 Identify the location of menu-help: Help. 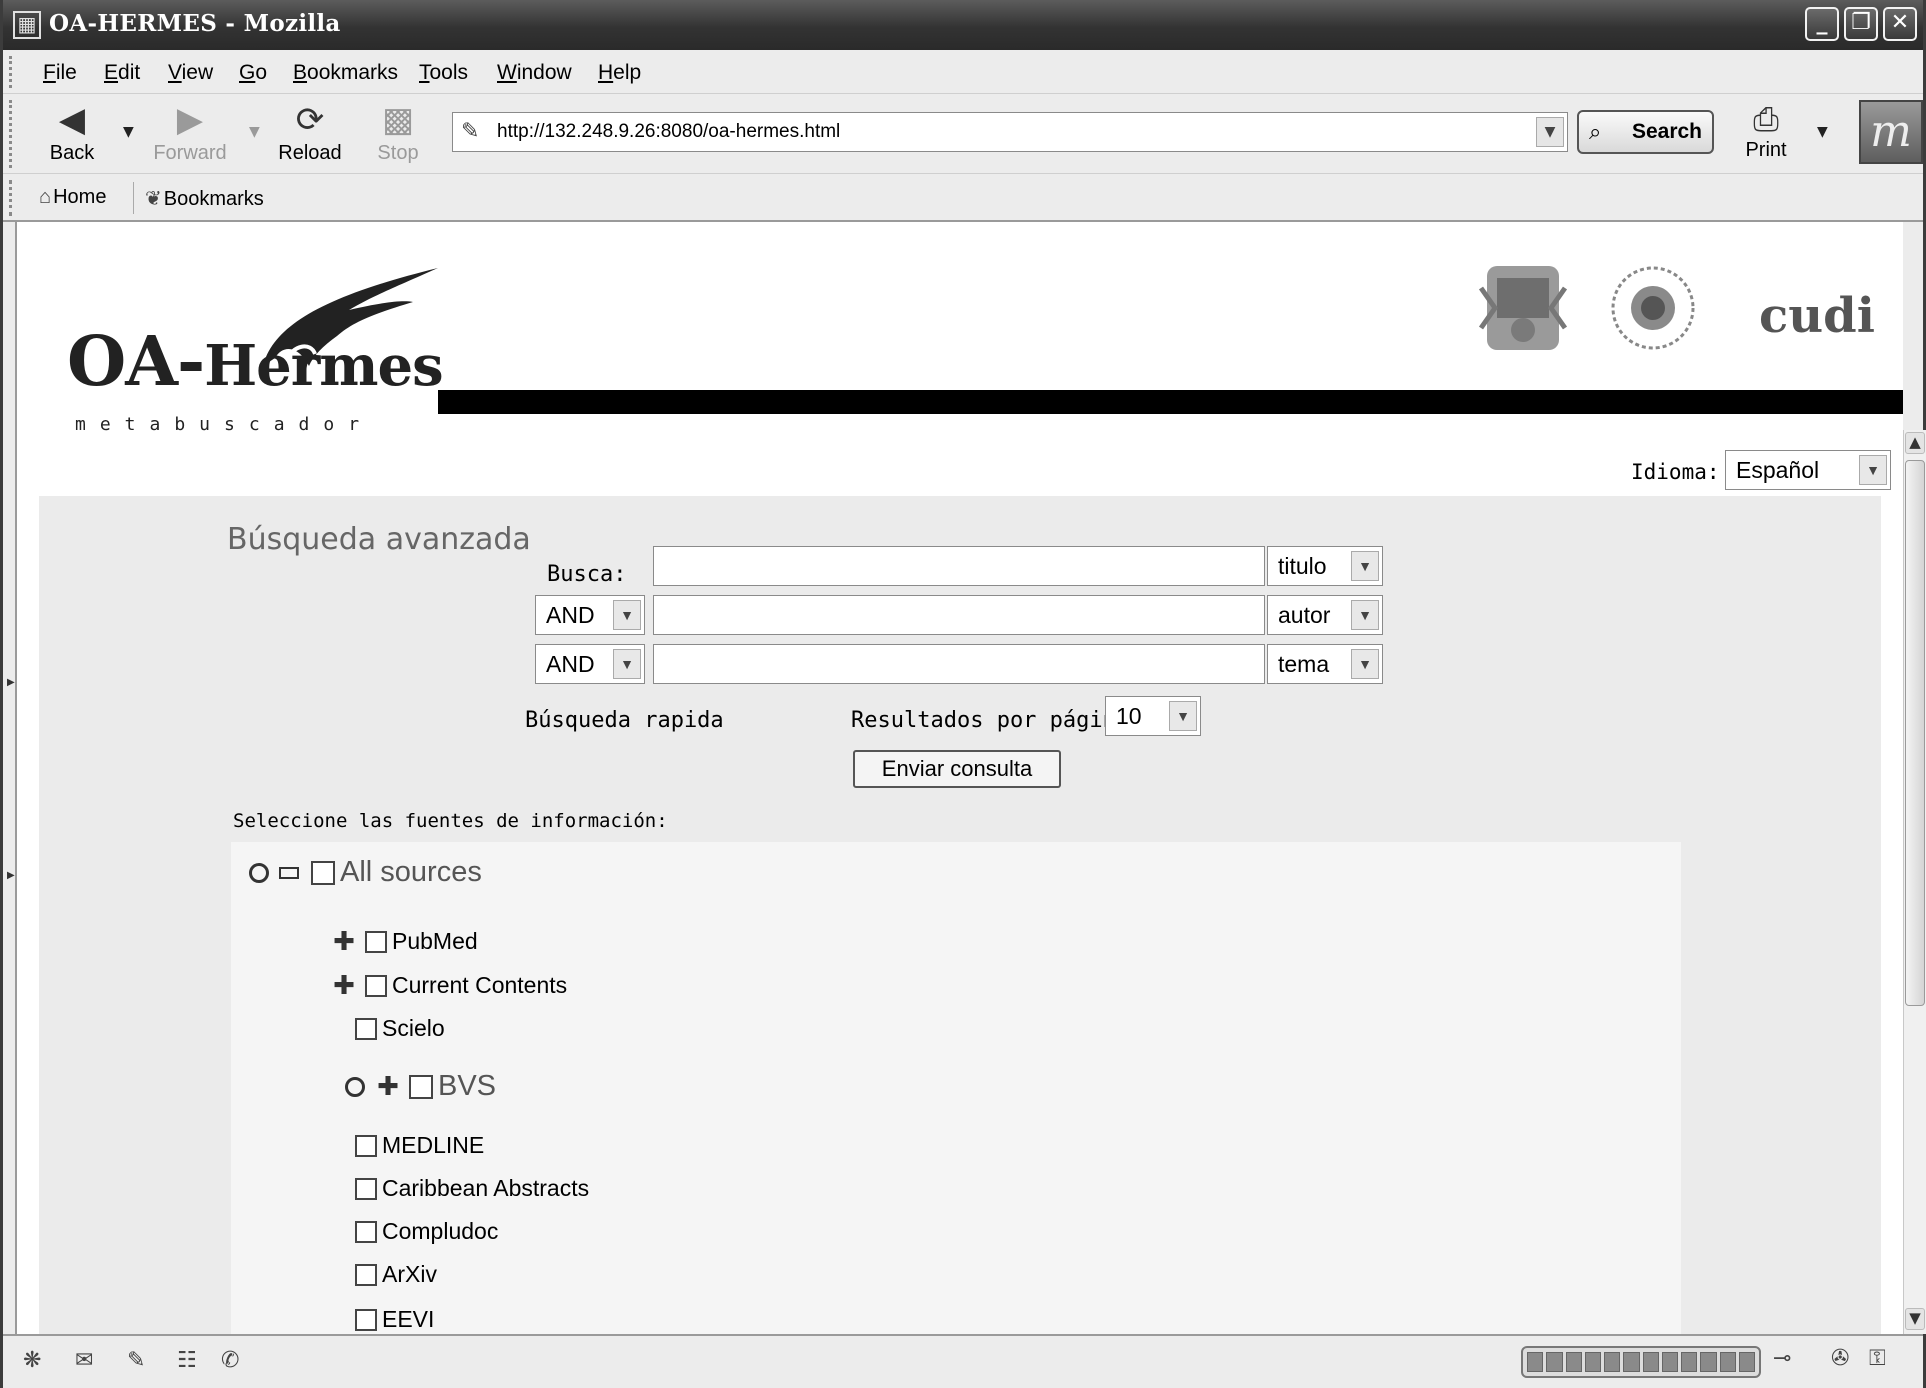
(619, 73).